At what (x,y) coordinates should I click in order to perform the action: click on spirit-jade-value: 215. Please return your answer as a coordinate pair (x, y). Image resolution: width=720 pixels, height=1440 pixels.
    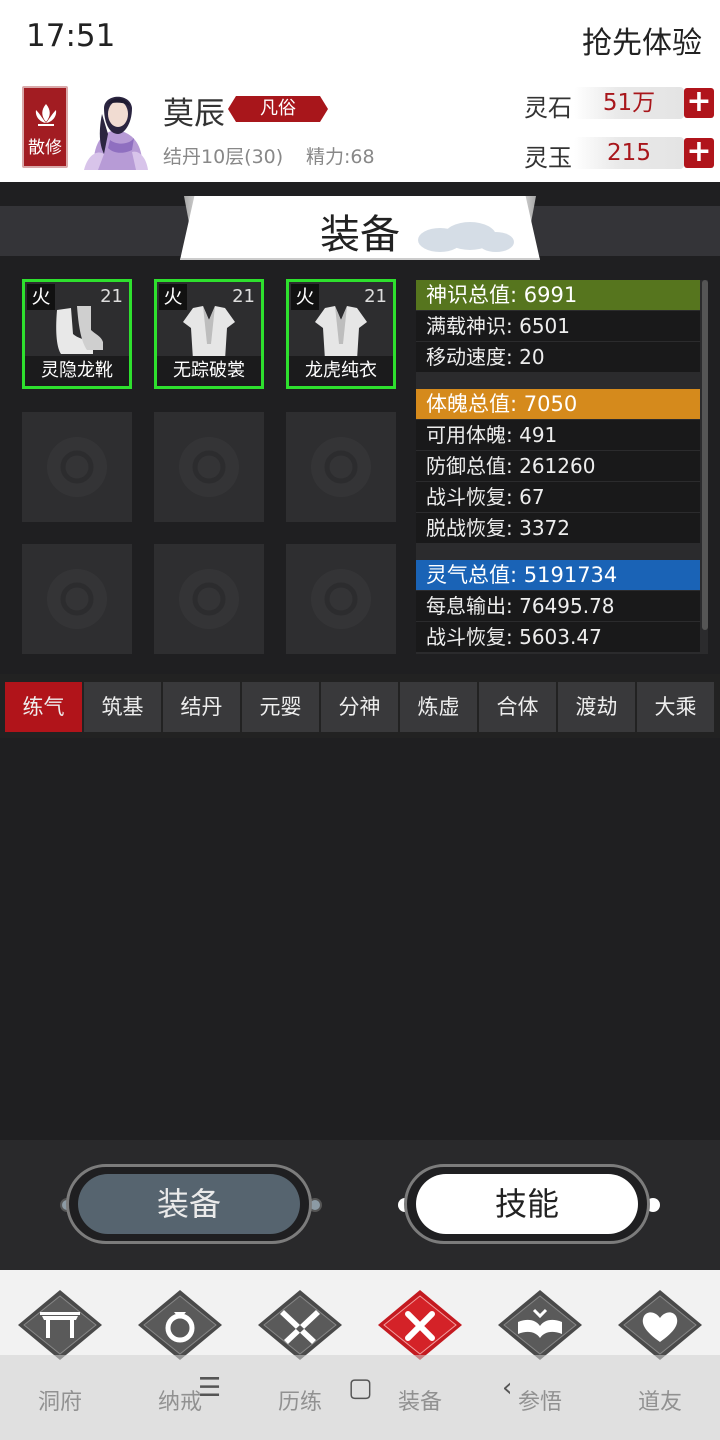
    Looking at the image, I should click on (629, 153).